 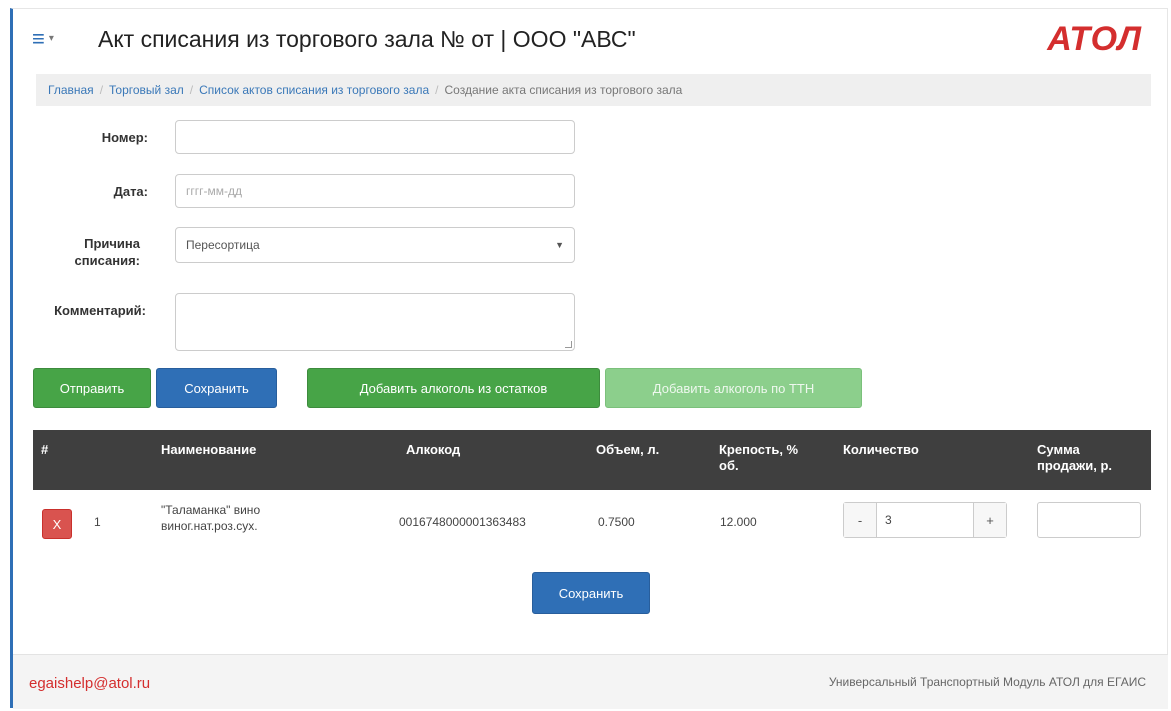 I want to click on reason-select-value: Пересортица, so click(x=223, y=245).